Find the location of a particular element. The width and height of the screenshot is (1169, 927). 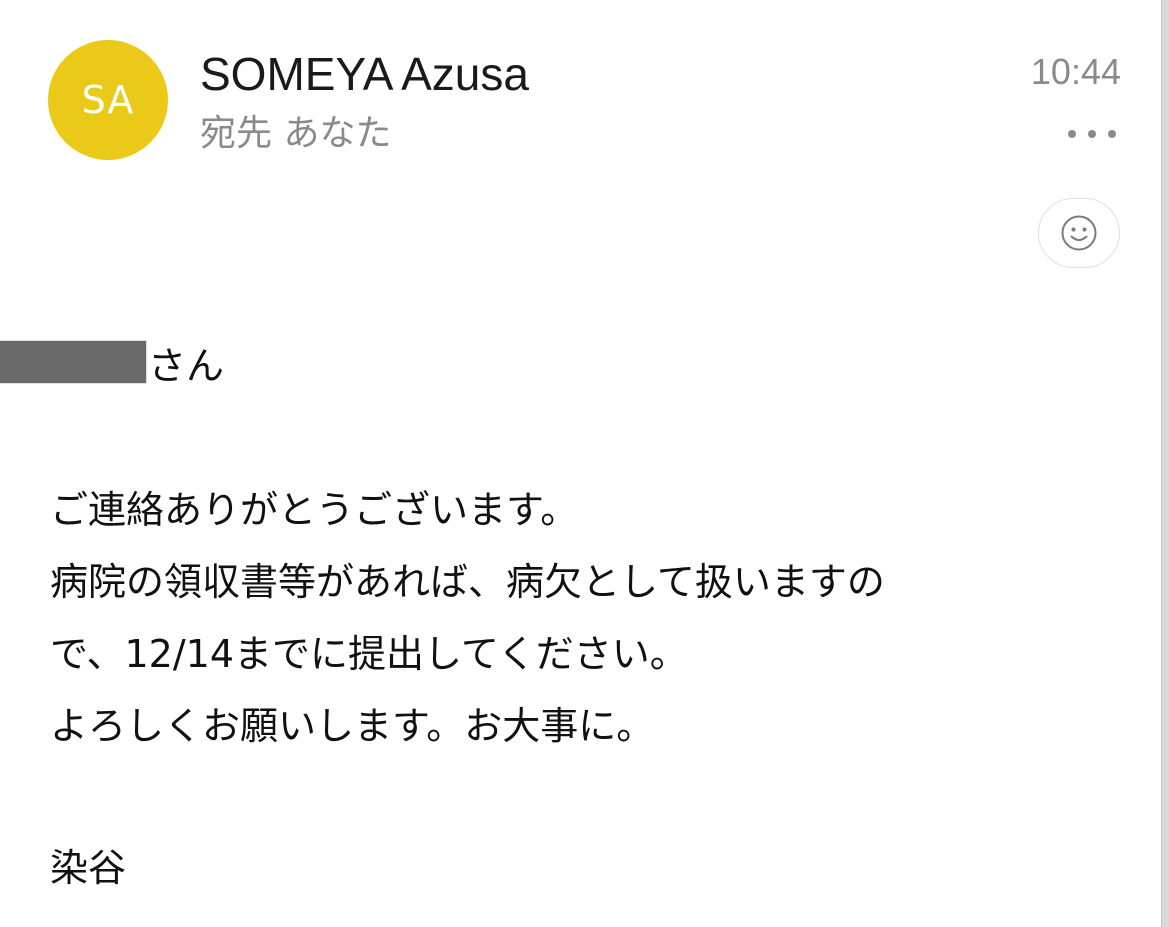

greeting-suffix: さん is located at coordinates (186, 365).